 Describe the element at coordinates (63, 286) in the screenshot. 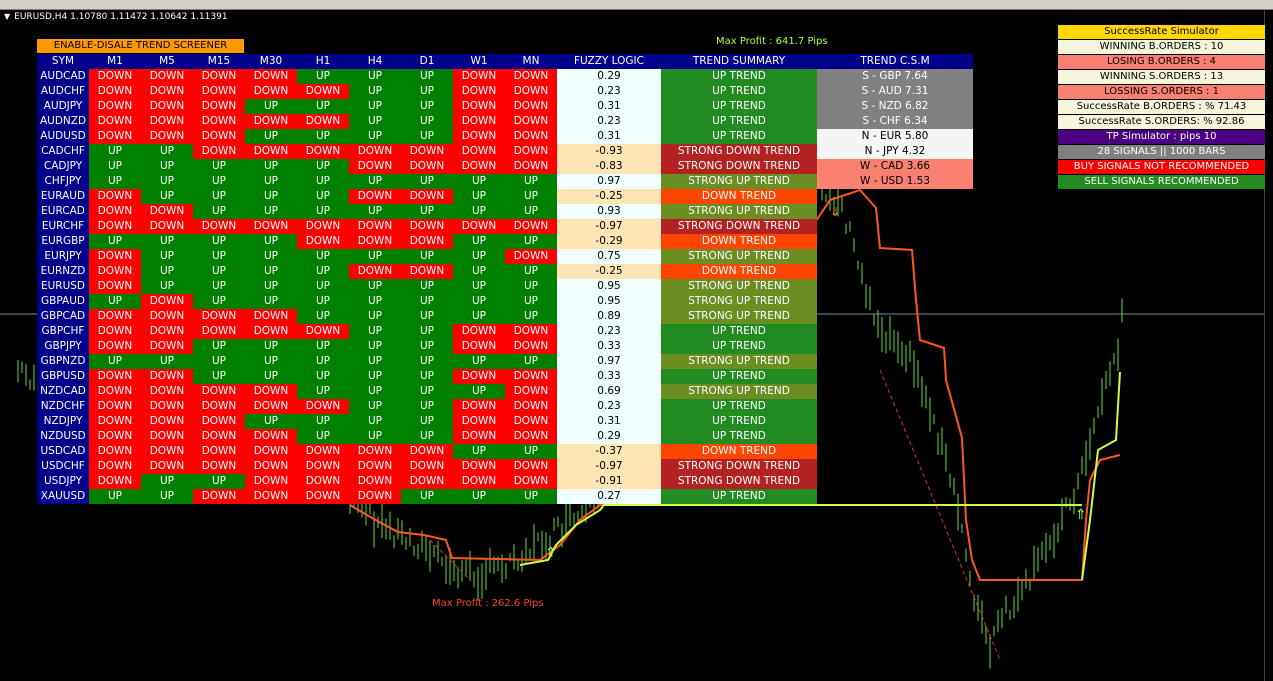

I see `symbol-cell: EURUSD` at that location.